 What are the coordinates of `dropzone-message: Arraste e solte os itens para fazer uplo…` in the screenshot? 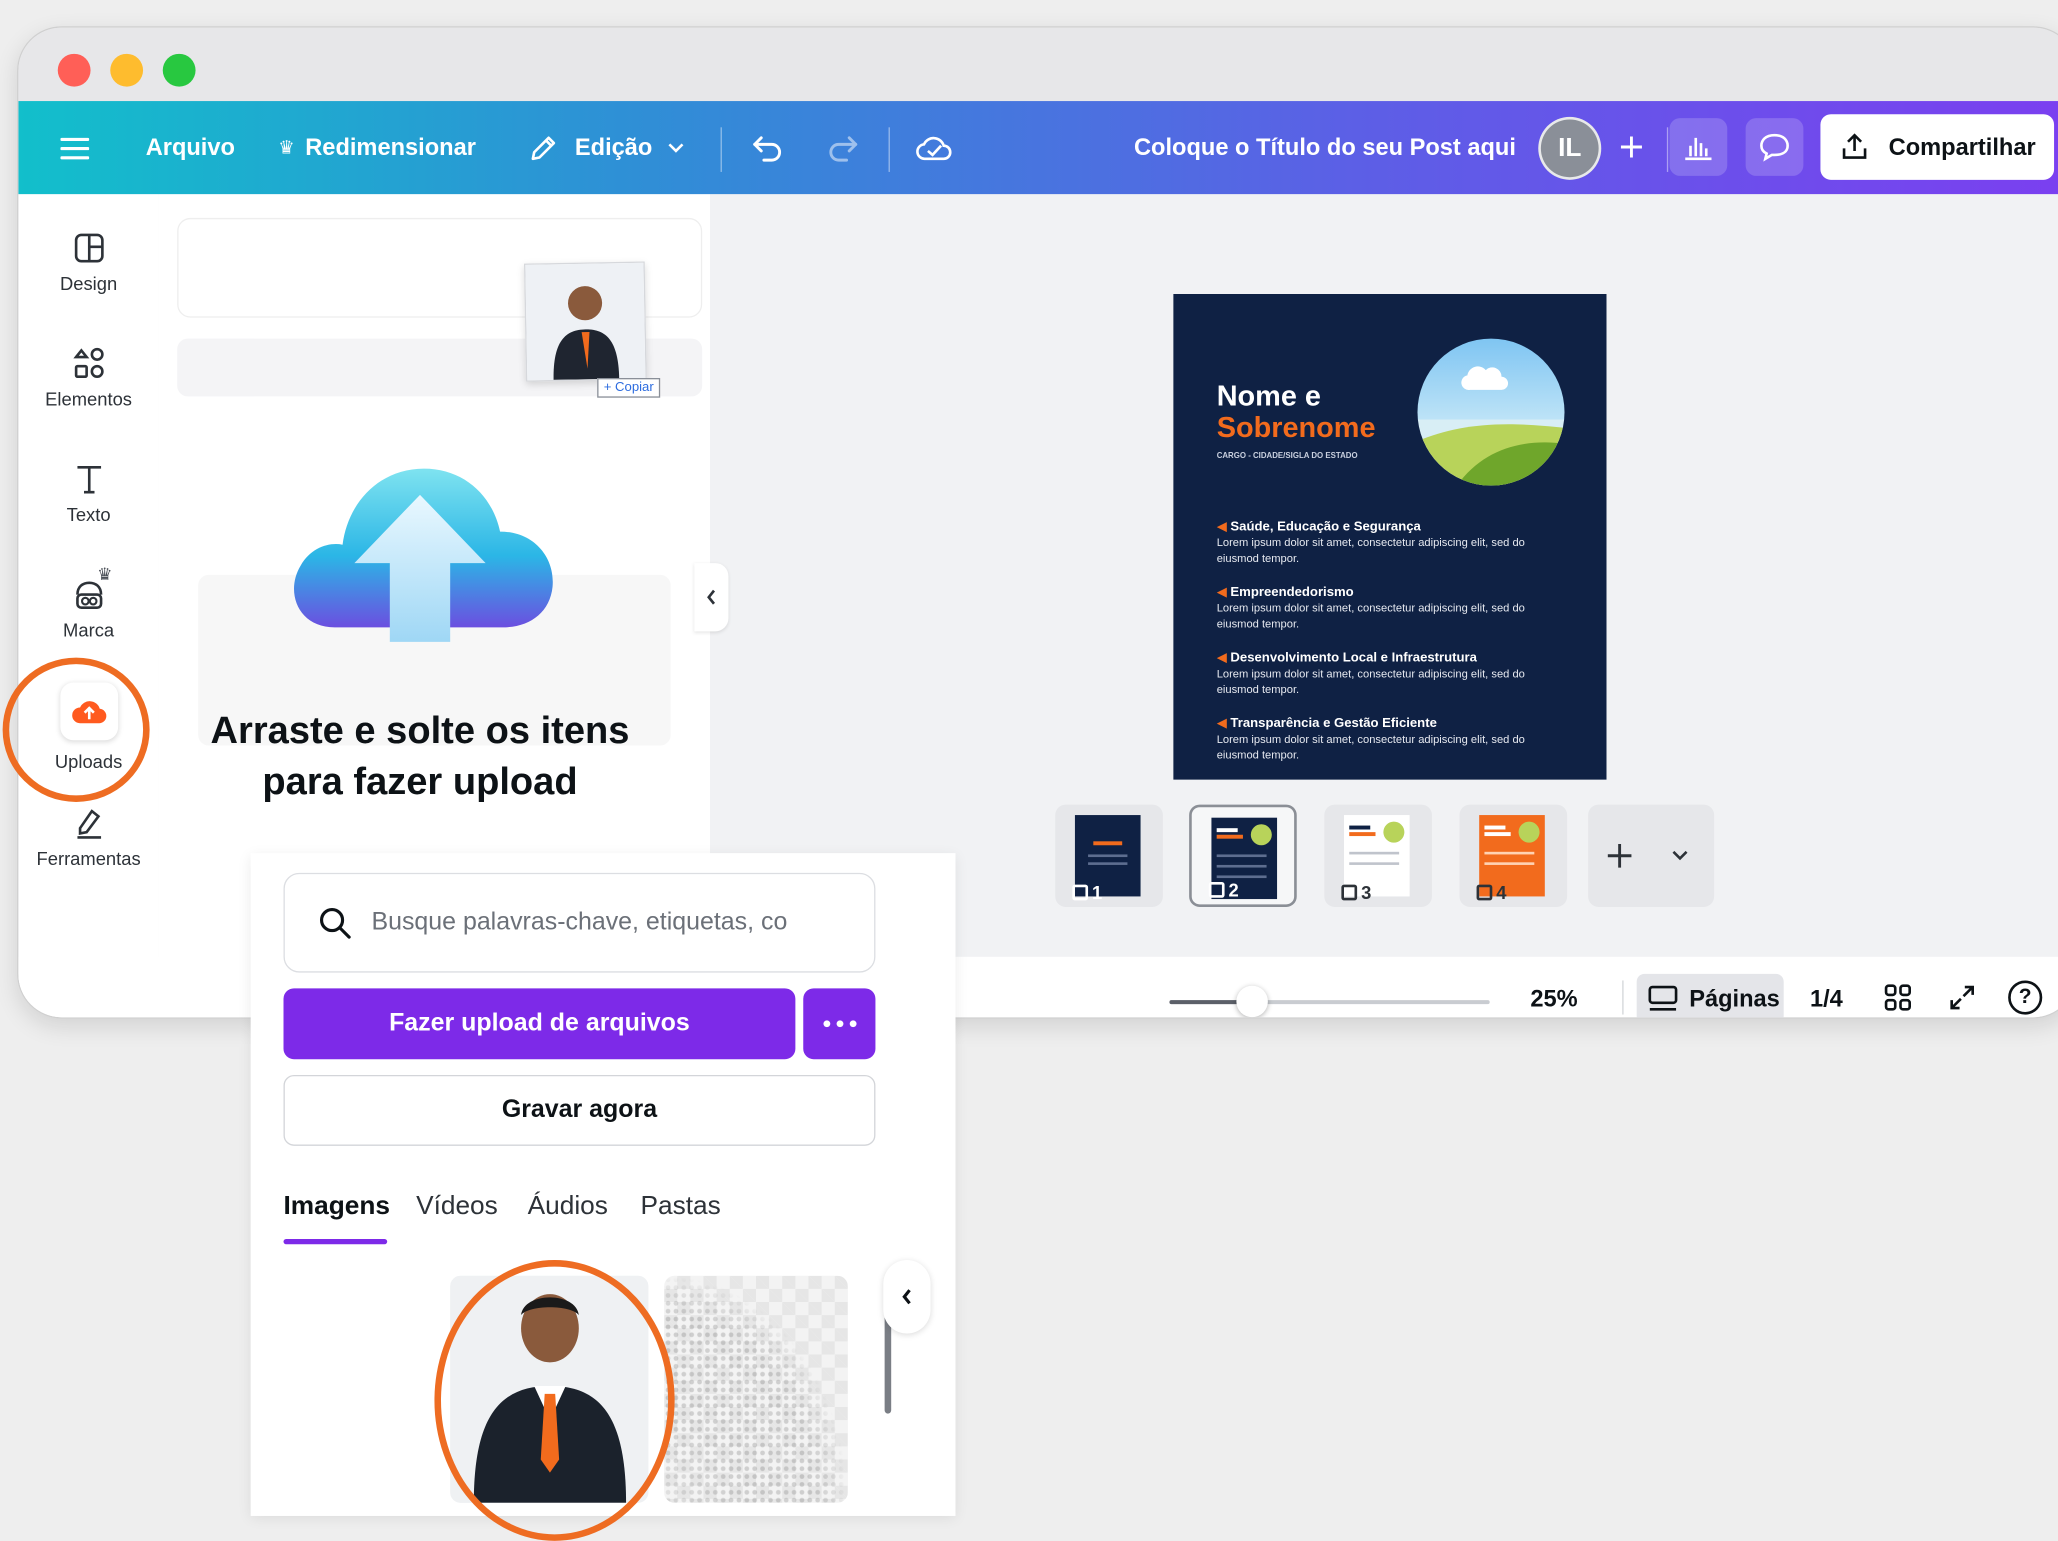 It's located at (420, 757).